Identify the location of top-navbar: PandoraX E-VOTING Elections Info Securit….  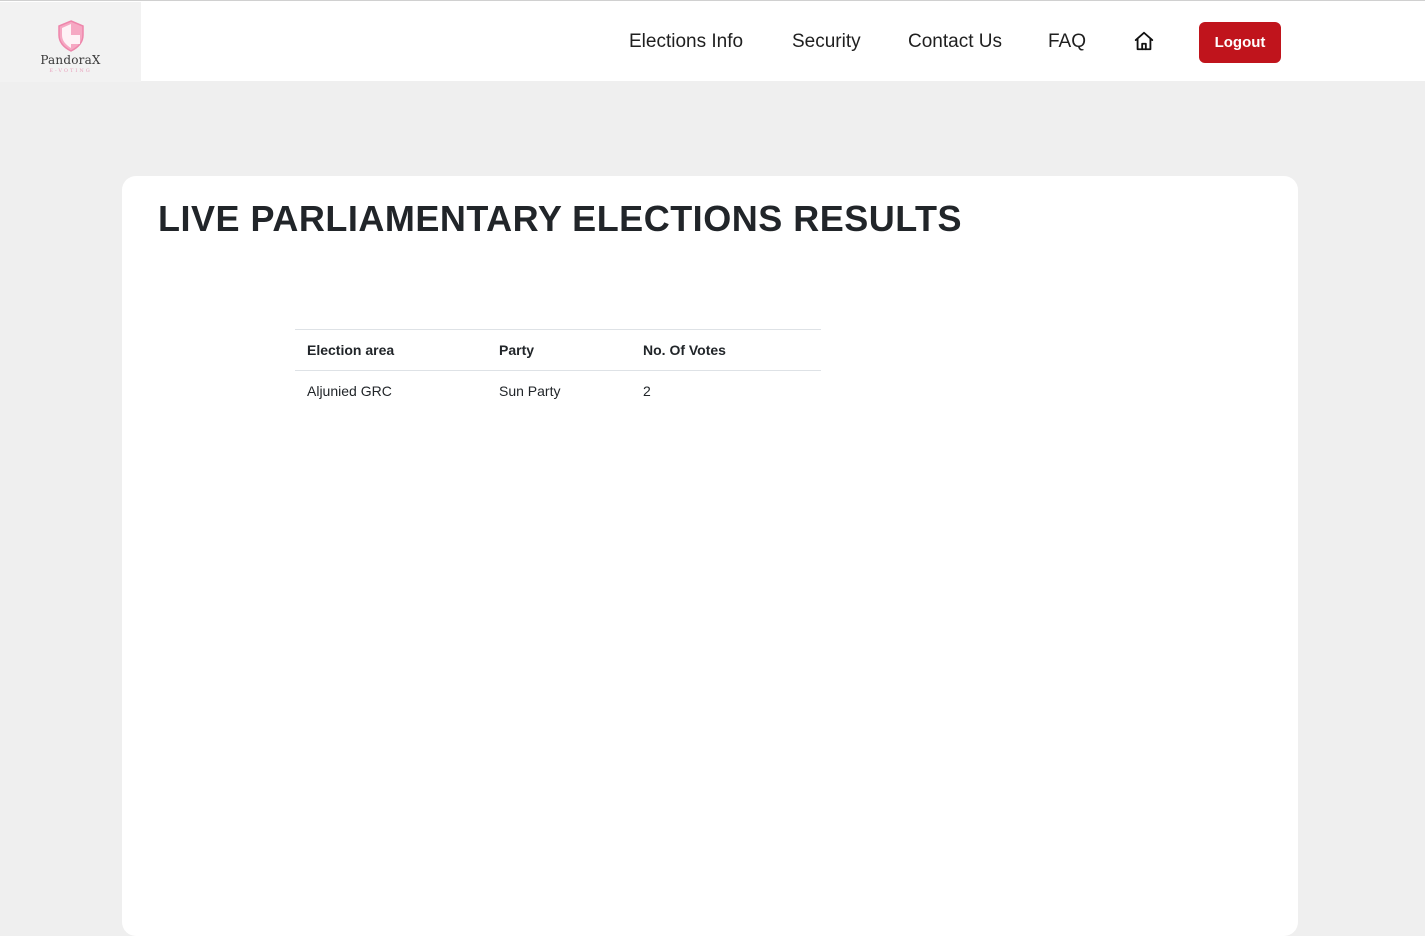
(712, 41).